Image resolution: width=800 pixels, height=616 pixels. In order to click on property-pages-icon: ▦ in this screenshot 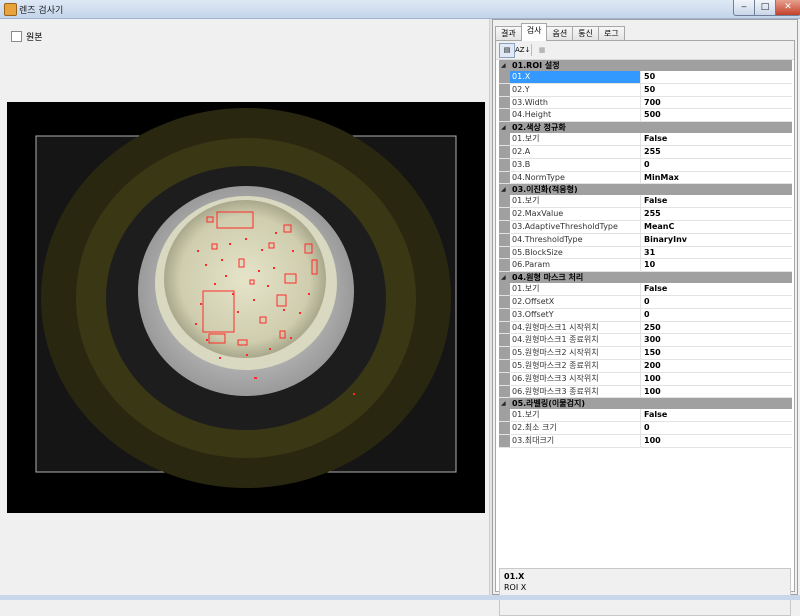, I will do `click(542, 50)`.